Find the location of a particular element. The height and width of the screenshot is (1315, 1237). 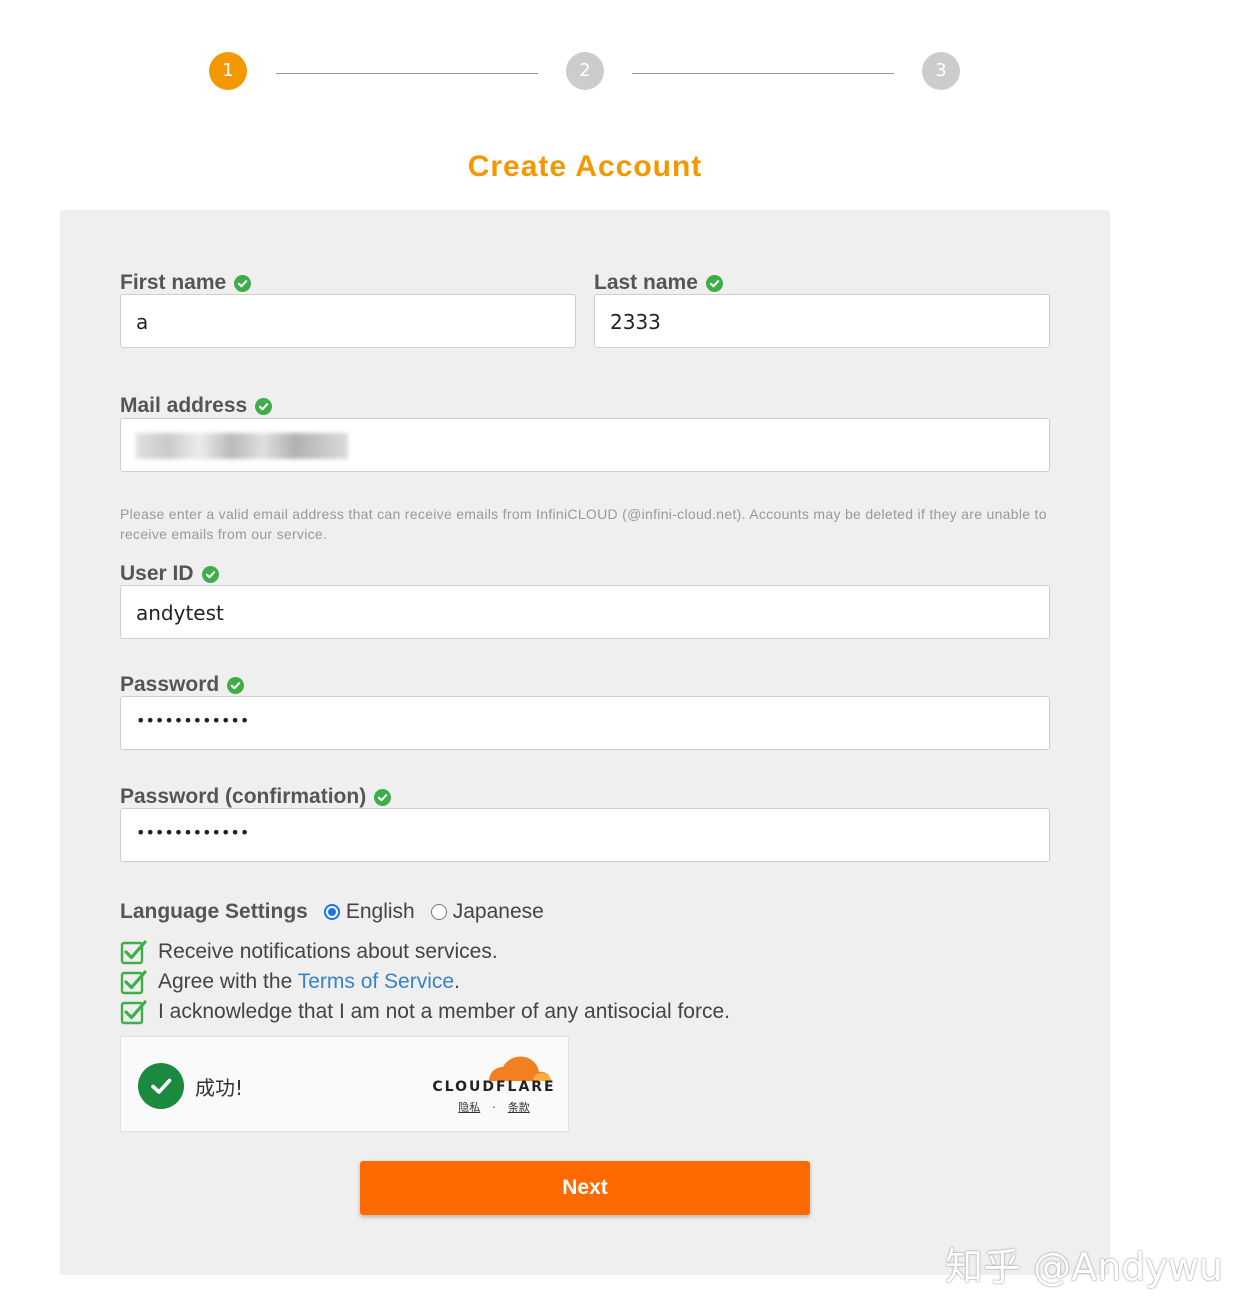

radio-english is located at coordinates (331, 912).